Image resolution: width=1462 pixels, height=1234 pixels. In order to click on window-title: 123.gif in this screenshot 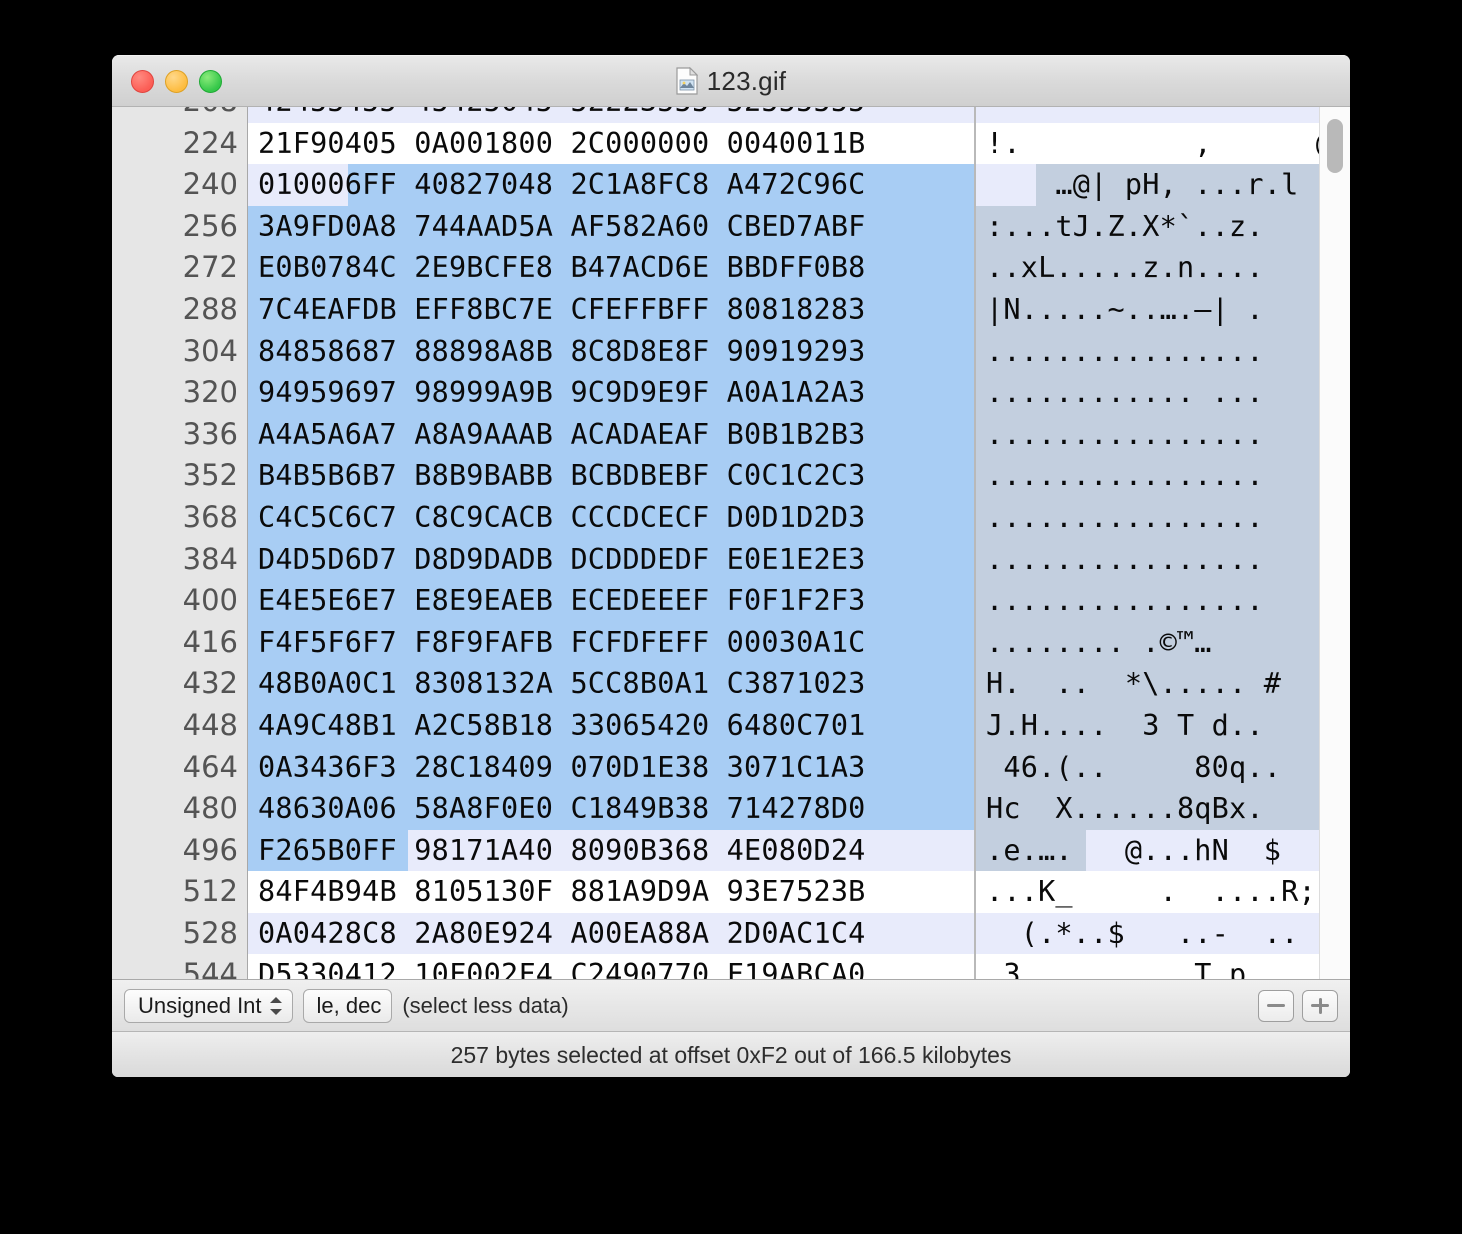, I will do `click(746, 80)`.